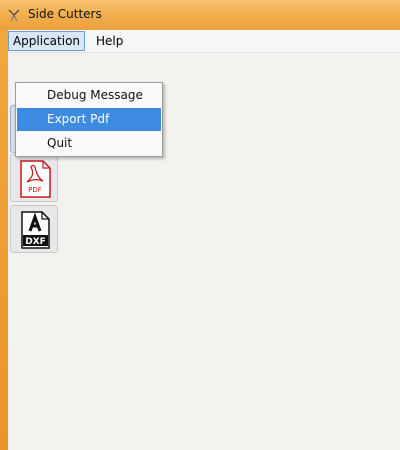 The height and width of the screenshot is (450, 400). I want to click on pdf-file-icon: PDF, so click(35, 179).